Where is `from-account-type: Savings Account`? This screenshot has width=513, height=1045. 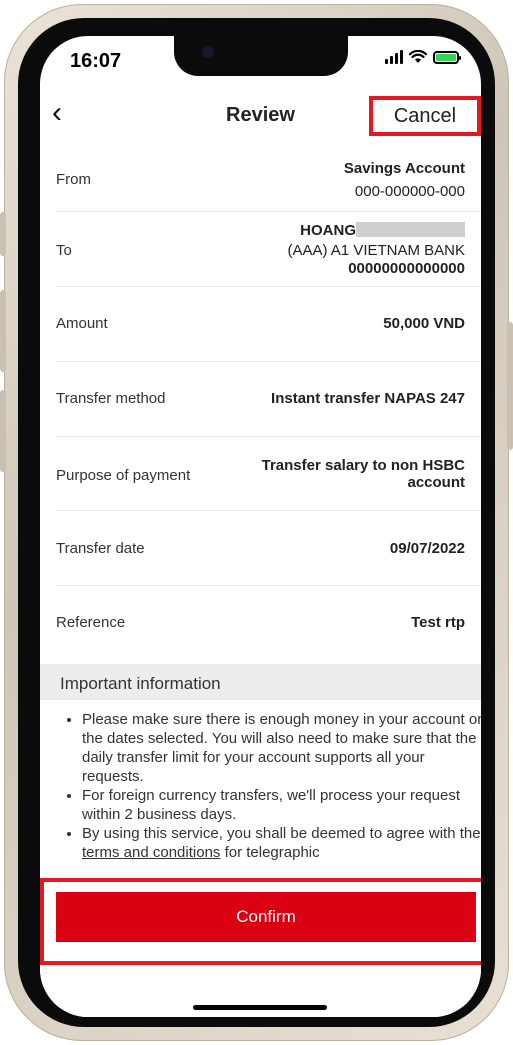 from-account-type: Savings Account is located at coordinates (404, 168).